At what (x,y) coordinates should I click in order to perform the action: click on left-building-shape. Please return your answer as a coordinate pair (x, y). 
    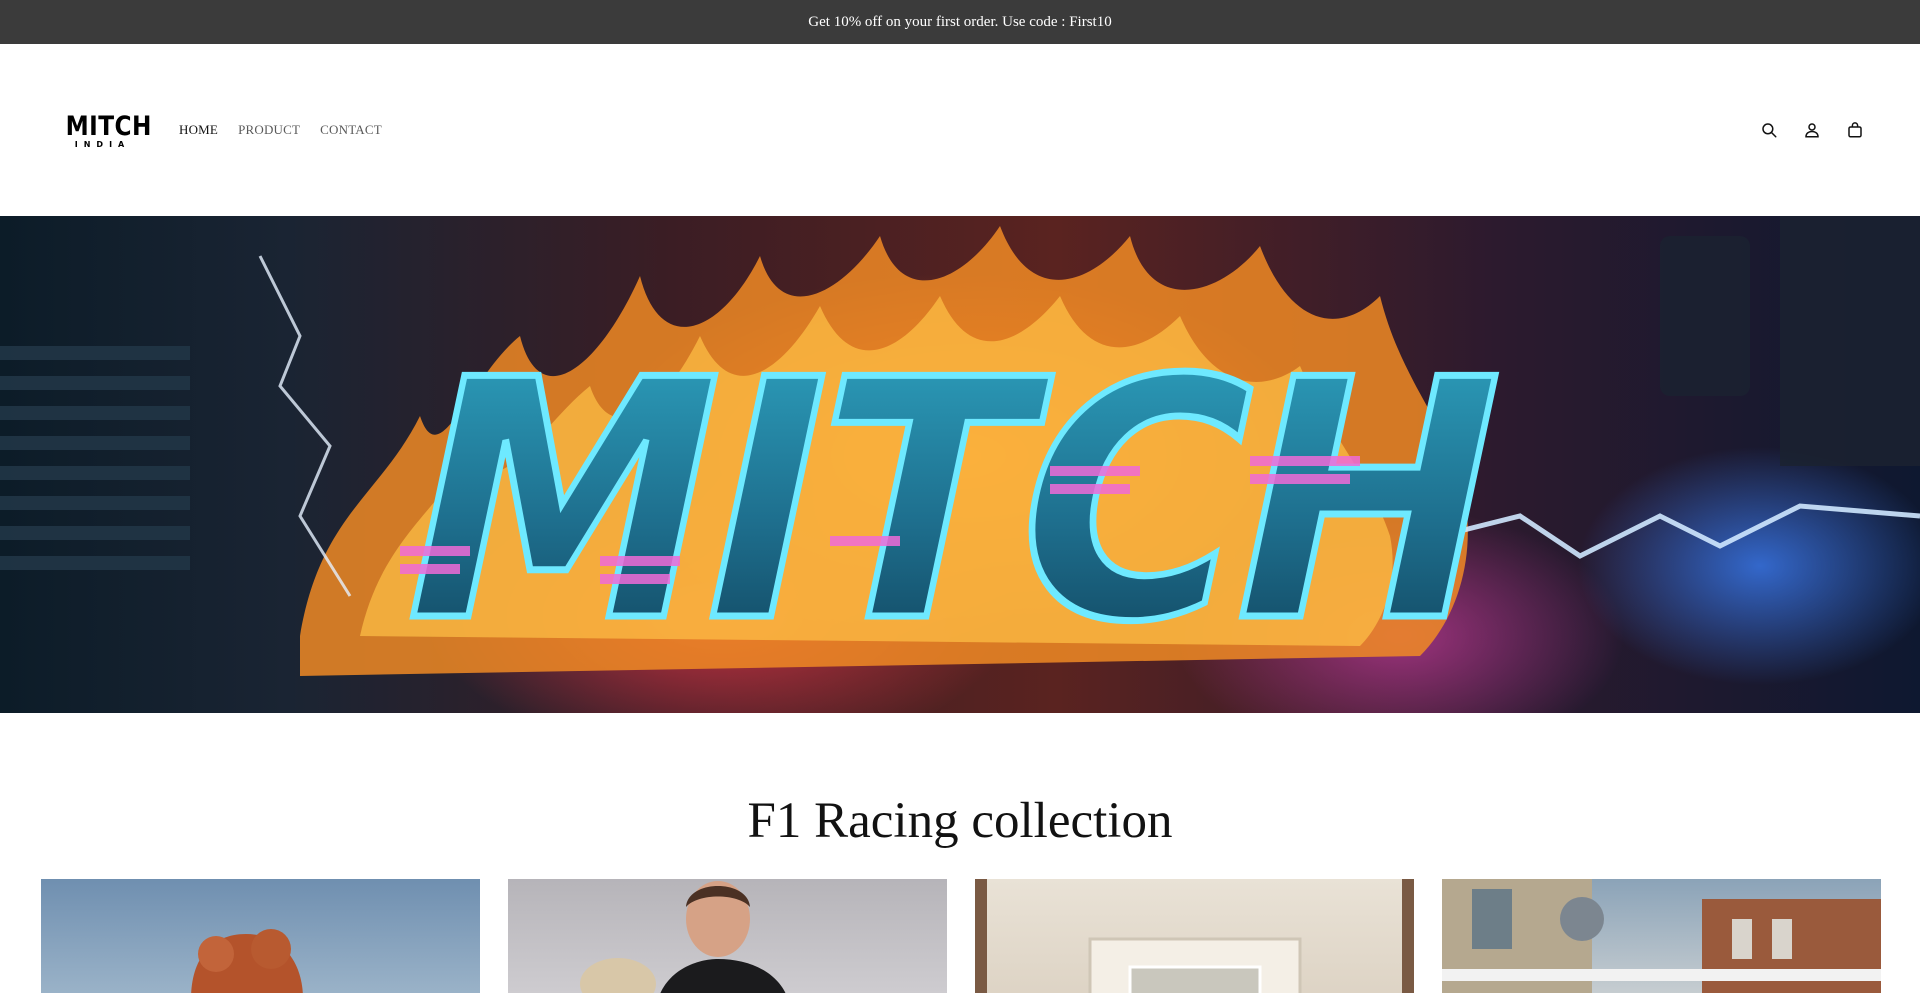
    Looking at the image, I should click on (95, 458).